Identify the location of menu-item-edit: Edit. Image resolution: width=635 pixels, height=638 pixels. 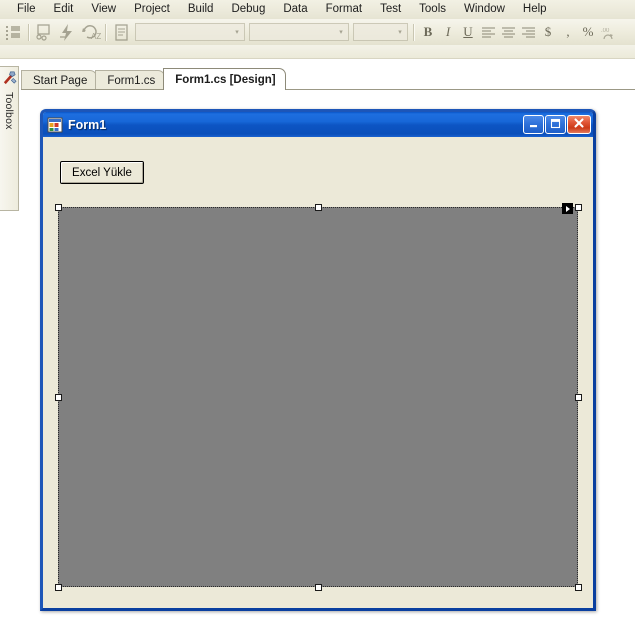
(64, 9).